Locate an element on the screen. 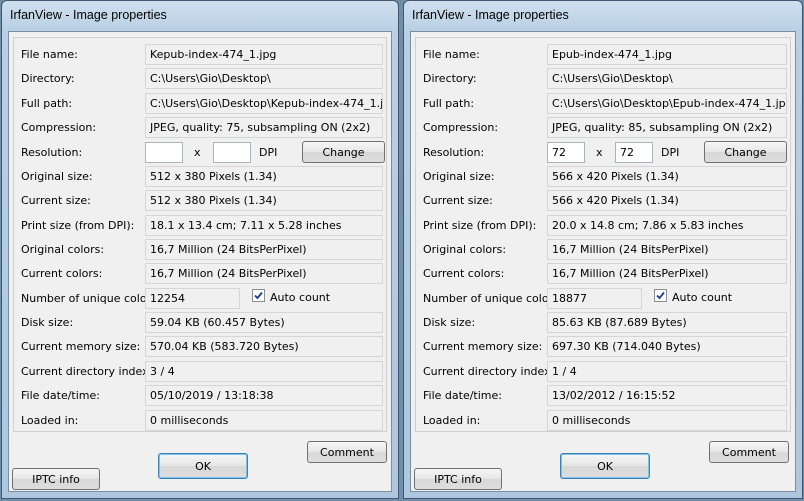 The height and width of the screenshot is (501, 804). memory-size-value: 697.30 KB (714.040 Bytes) is located at coordinates (667, 346).